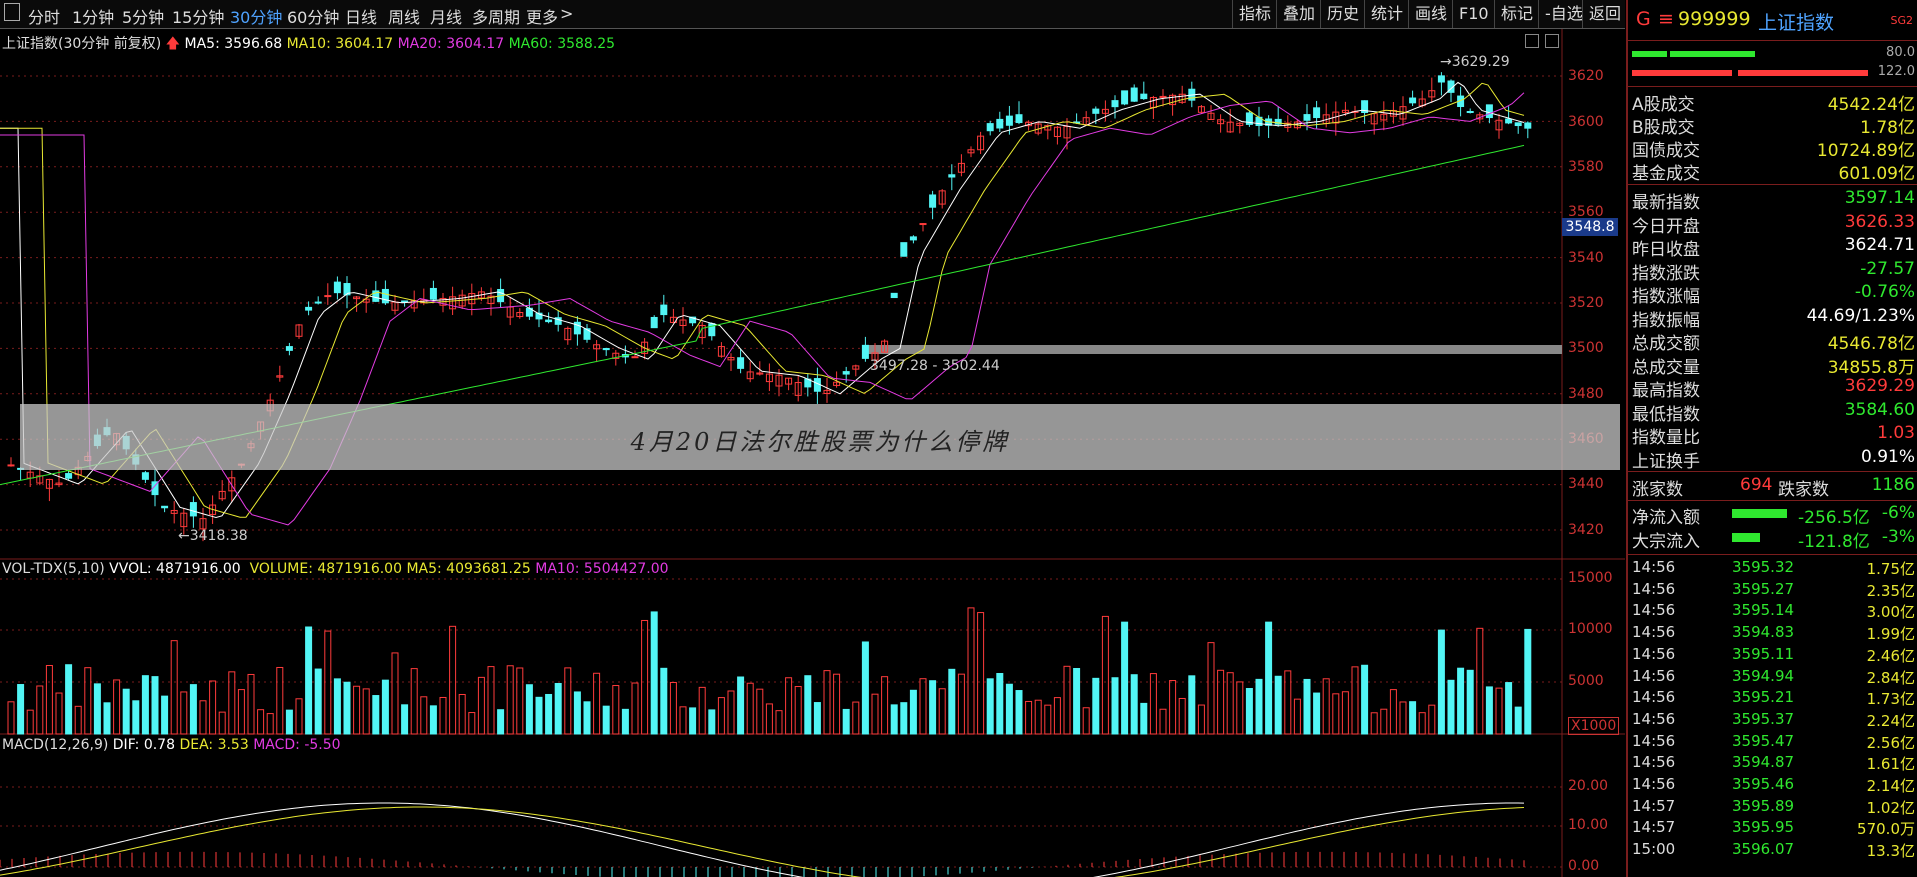 The image size is (1917, 877). I want to click on tick-price: 3595.14, so click(1763, 610).